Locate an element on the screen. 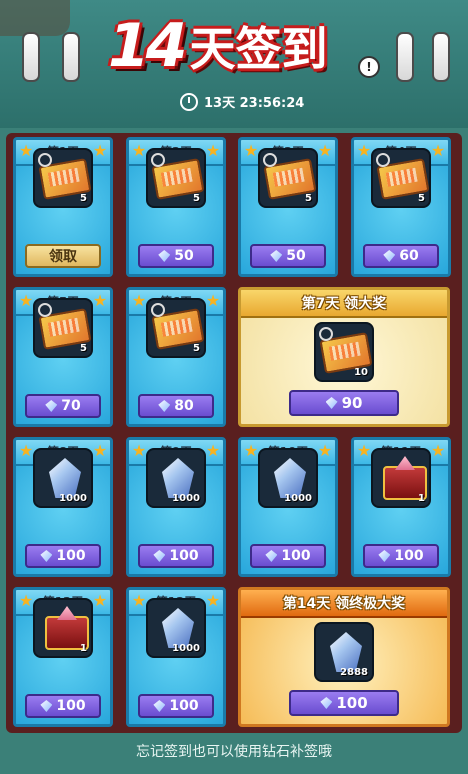  day-header: 第7天 领大奖 is located at coordinates (344, 304).